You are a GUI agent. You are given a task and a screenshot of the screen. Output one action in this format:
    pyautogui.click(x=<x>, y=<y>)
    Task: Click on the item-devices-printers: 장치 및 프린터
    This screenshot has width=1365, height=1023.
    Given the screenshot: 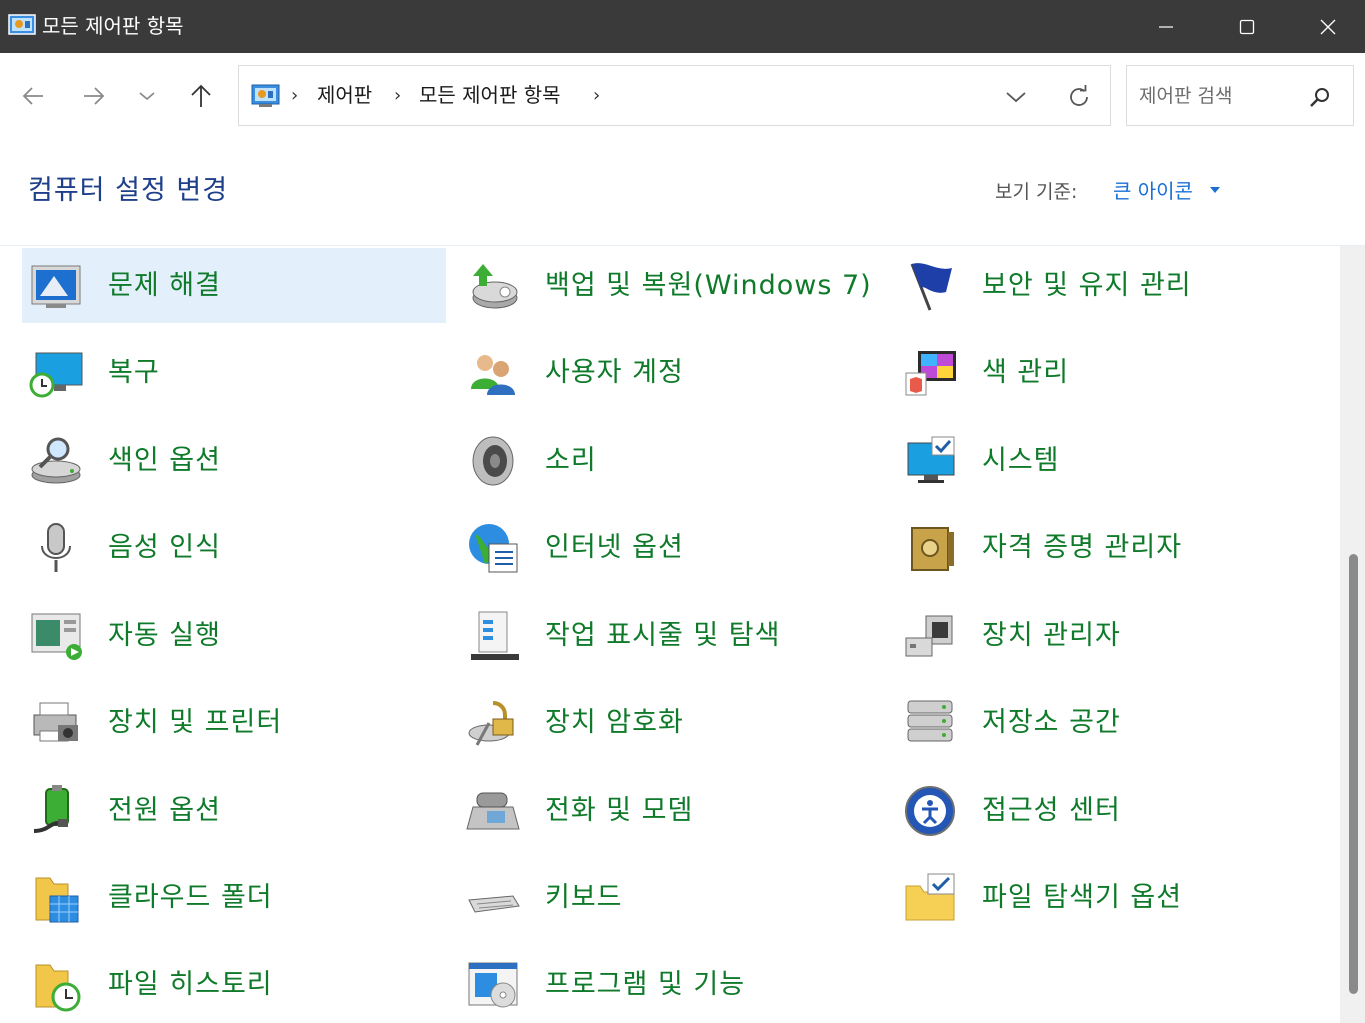 What is the action you would take?
    pyautogui.click(x=234, y=722)
    